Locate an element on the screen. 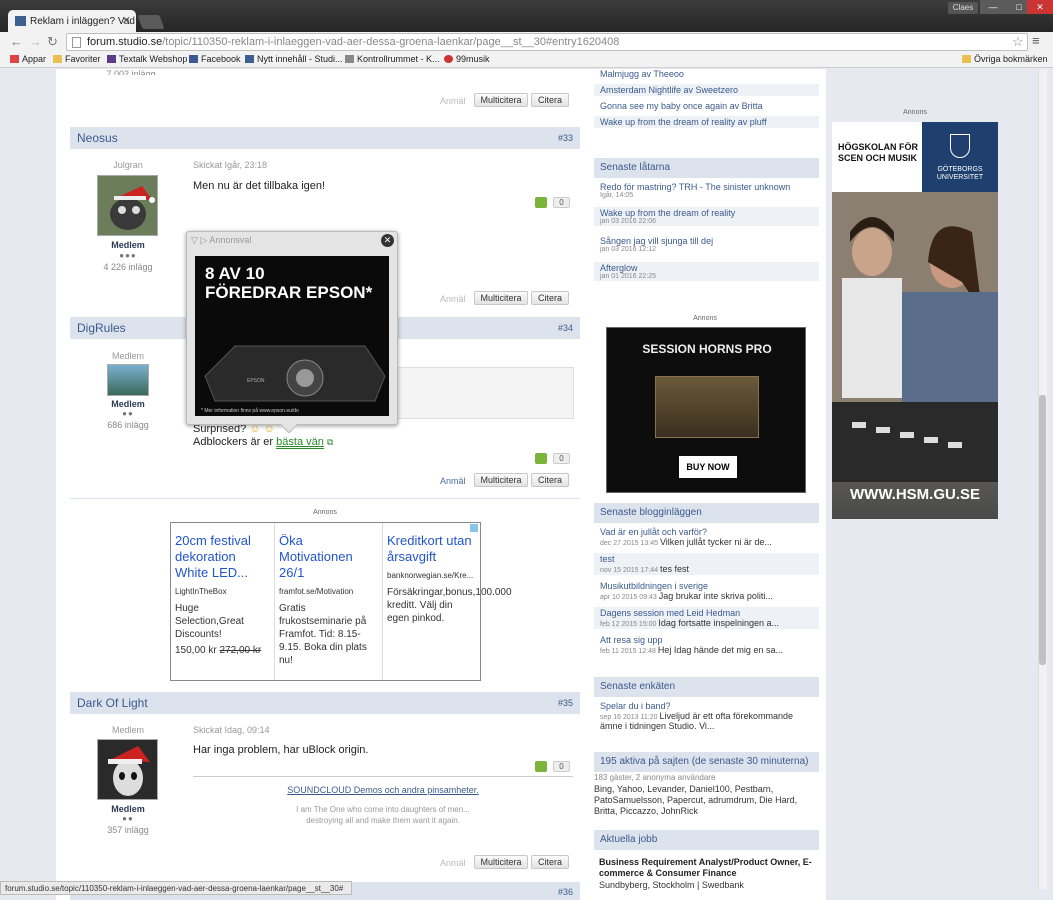 The height and width of the screenshot is (900, 1053). song-title: Sången jag vill sjunga till dej is located at coordinates (706, 241).